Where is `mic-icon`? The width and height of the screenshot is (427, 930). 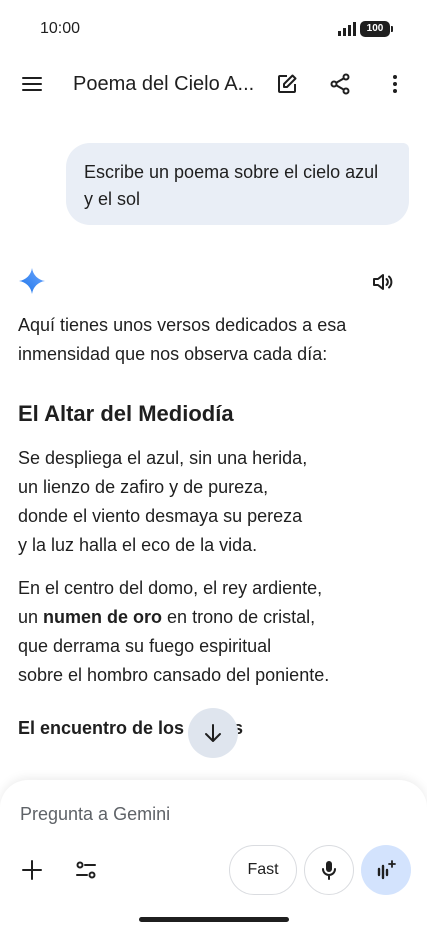 mic-icon is located at coordinates (329, 870).